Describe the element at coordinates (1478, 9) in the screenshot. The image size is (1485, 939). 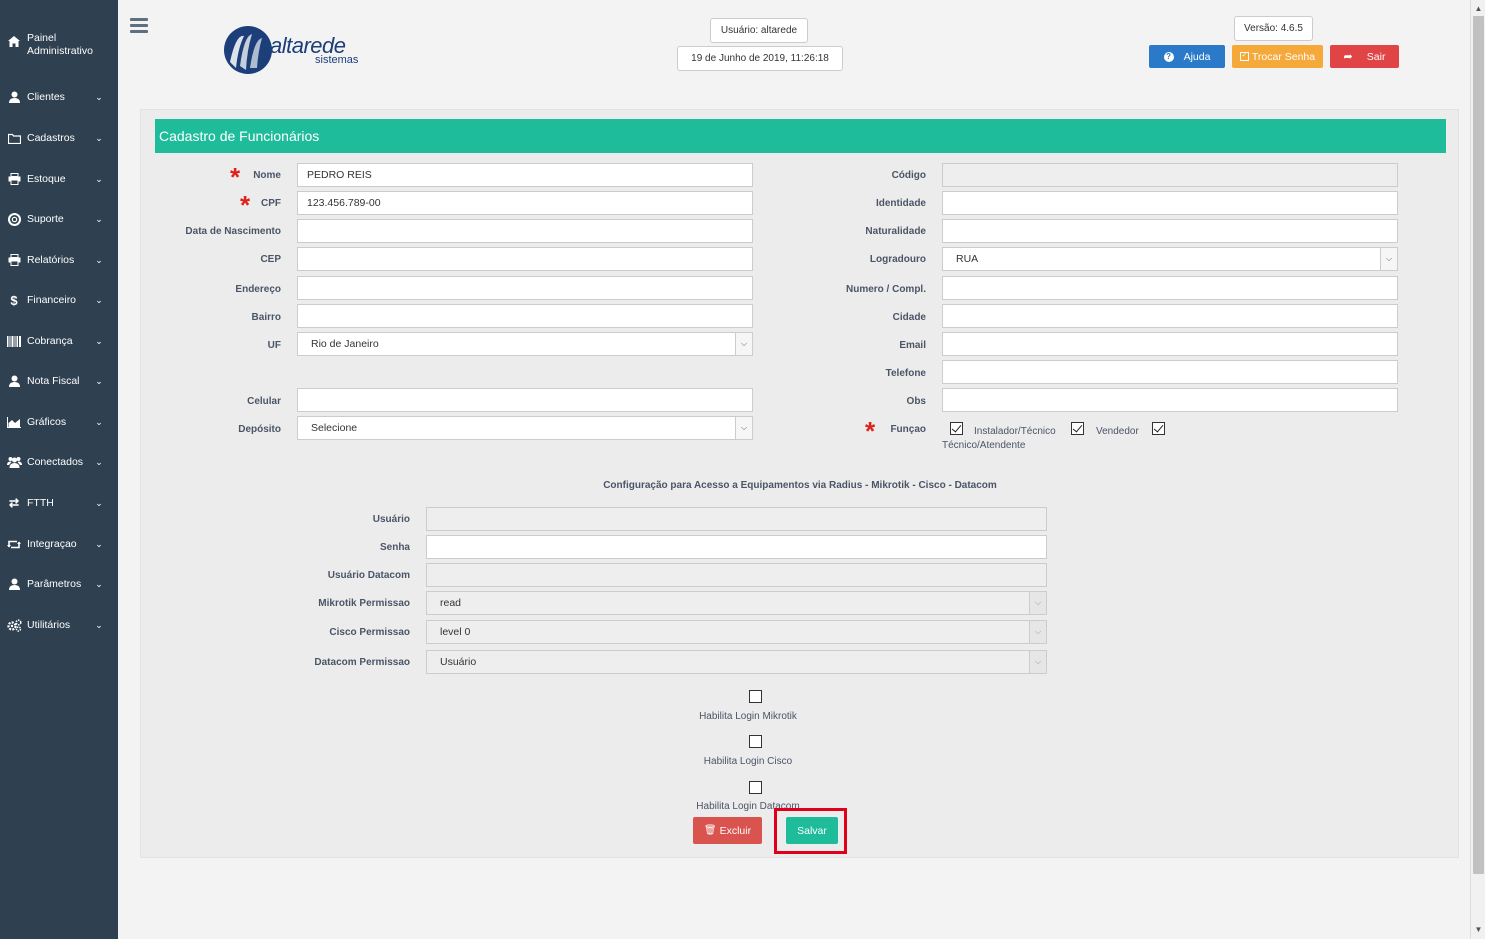
I see `scroll-up-icon: ▲` at that location.